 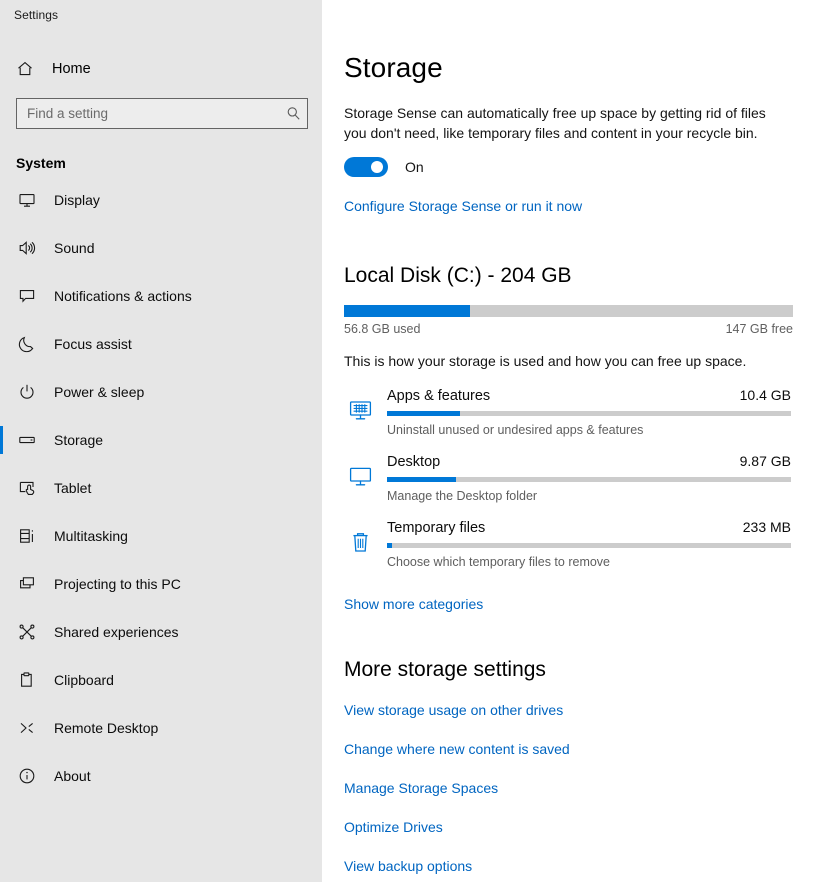 I want to click on sidebar-item-multitasking: Multitasking, so click(x=161, y=536).